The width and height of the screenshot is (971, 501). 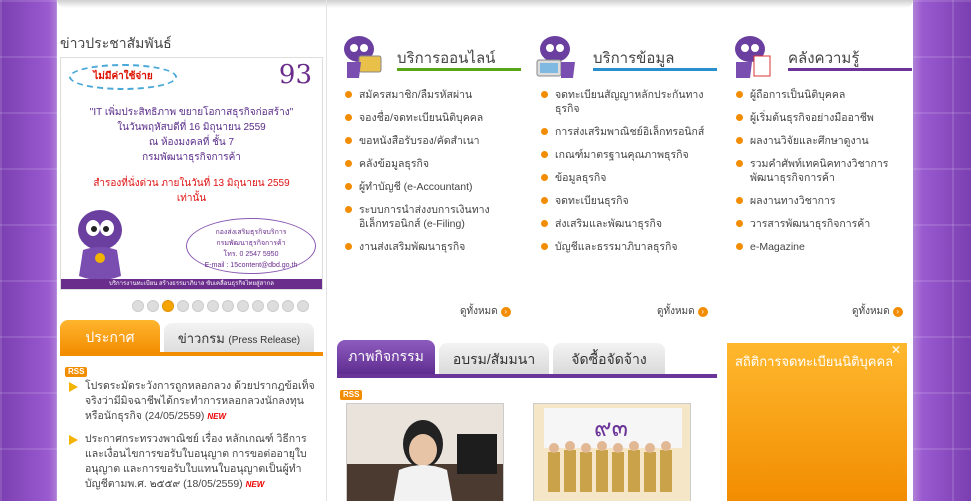 I want to click on mascot-computer-icon, so click(x=555, y=57).